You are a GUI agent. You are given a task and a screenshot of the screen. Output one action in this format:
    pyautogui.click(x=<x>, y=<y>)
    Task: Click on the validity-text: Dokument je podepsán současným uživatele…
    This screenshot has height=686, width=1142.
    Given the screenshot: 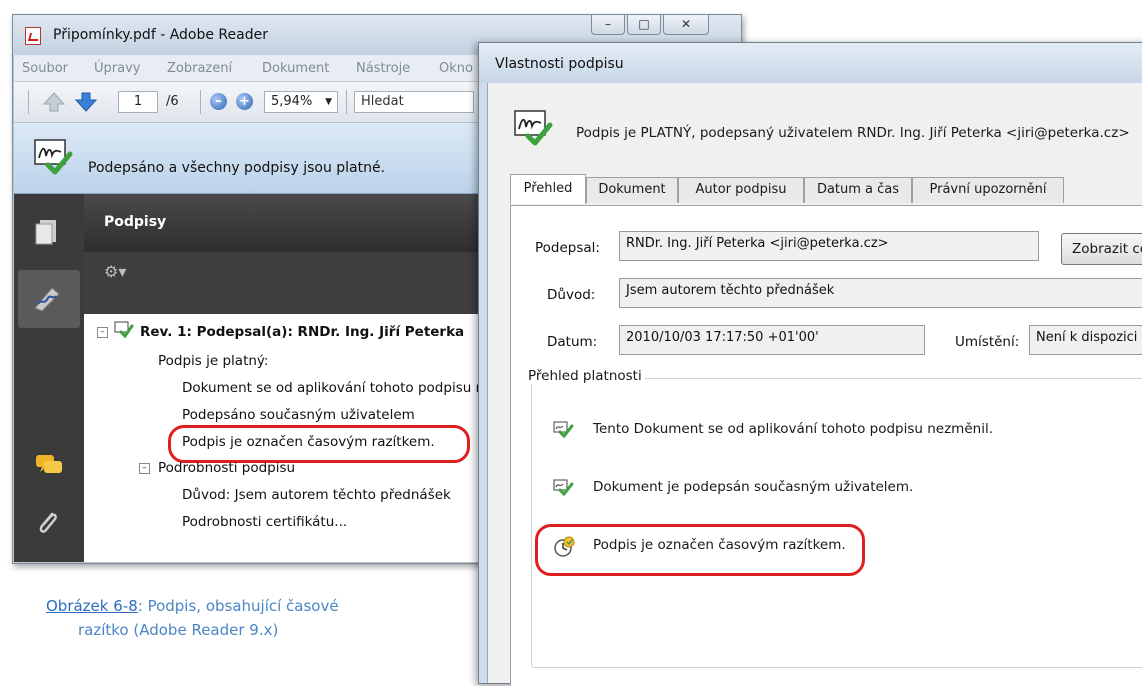 What is the action you would take?
    pyautogui.click(x=753, y=487)
    